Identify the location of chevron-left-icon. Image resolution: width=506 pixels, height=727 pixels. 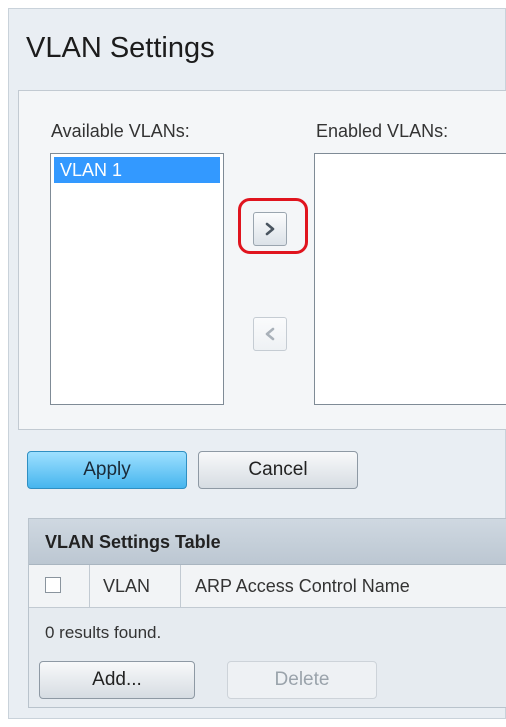
(270, 334).